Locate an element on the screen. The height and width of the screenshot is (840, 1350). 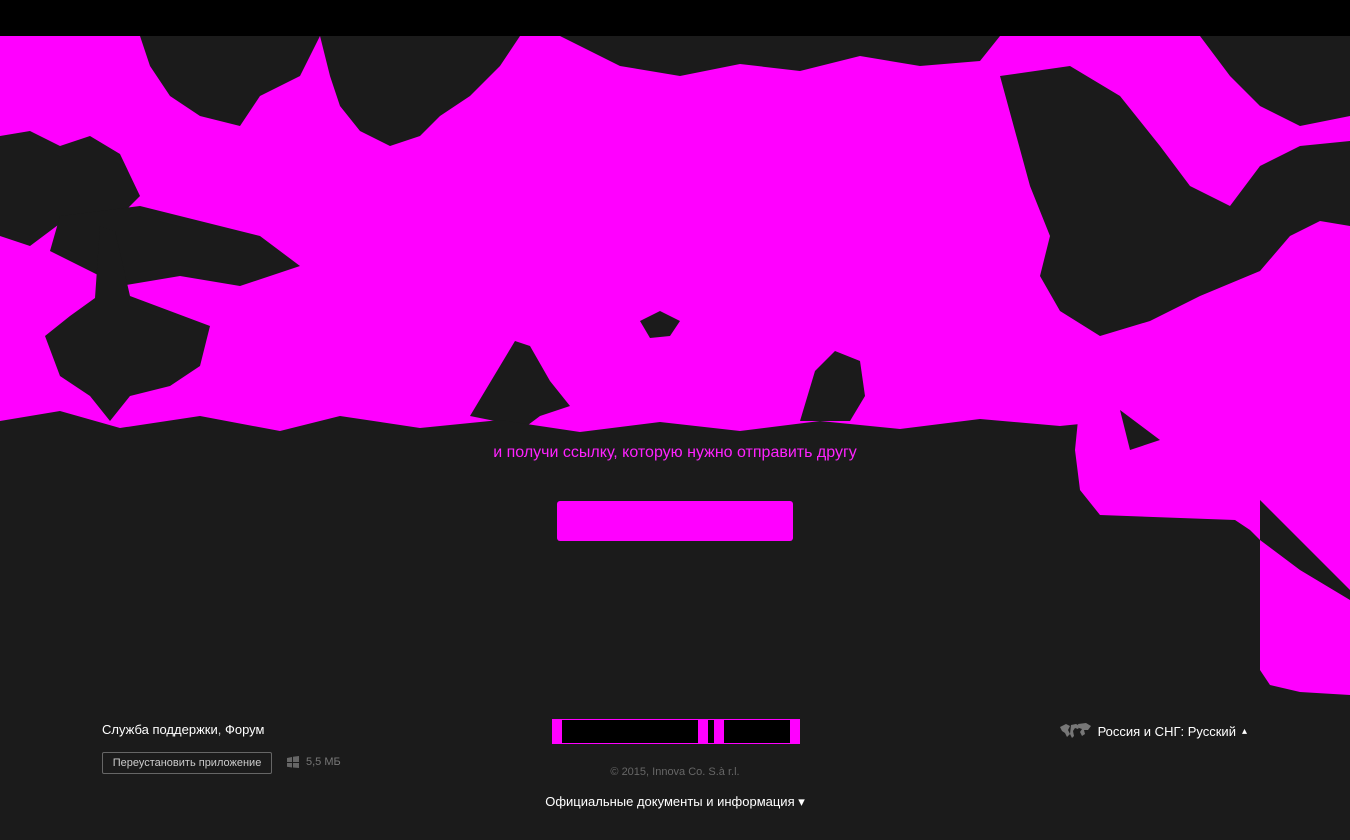
footer-links: Служба поддержки, Форум is located at coordinates (183, 729).